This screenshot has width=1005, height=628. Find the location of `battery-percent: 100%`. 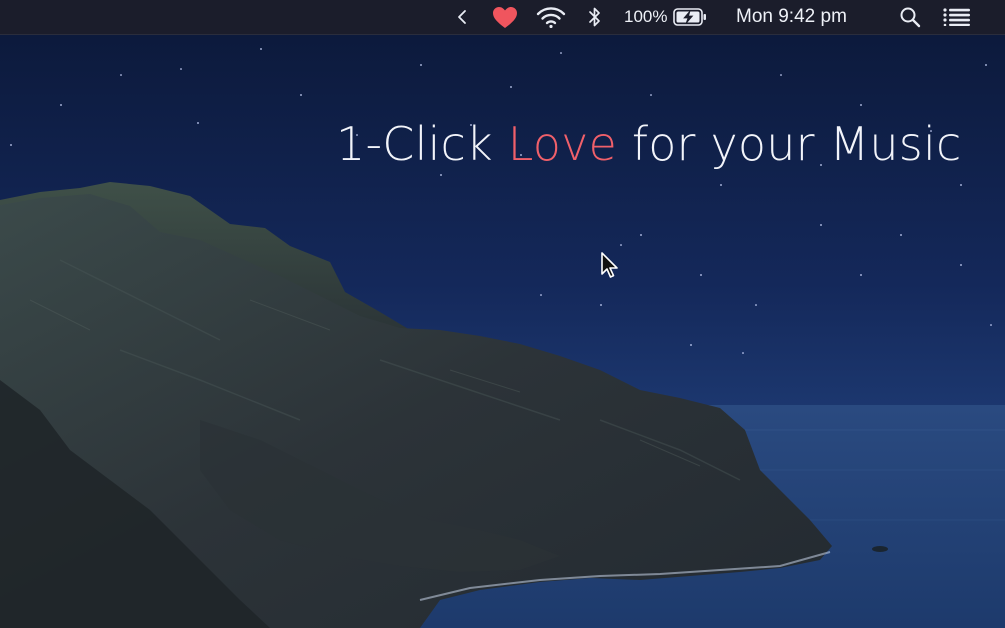

battery-percent: 100% is located at coordinates (646, 16).